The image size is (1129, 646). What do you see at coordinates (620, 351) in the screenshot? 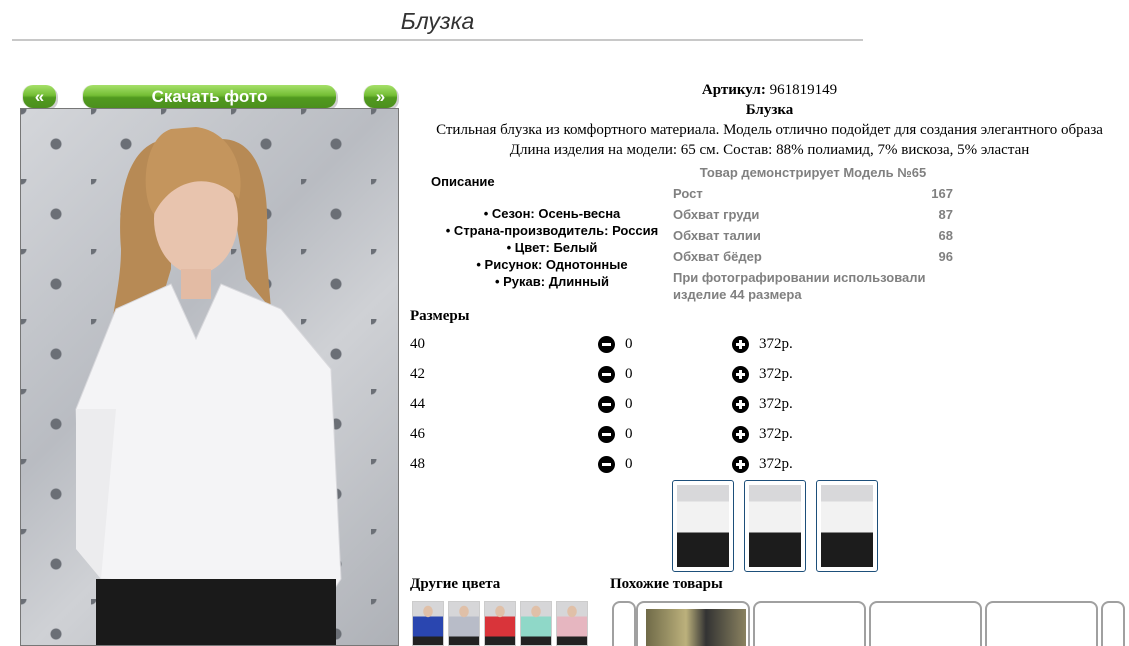
I see `size-row: 40 0 372р.` at bounding box center [620, 351].